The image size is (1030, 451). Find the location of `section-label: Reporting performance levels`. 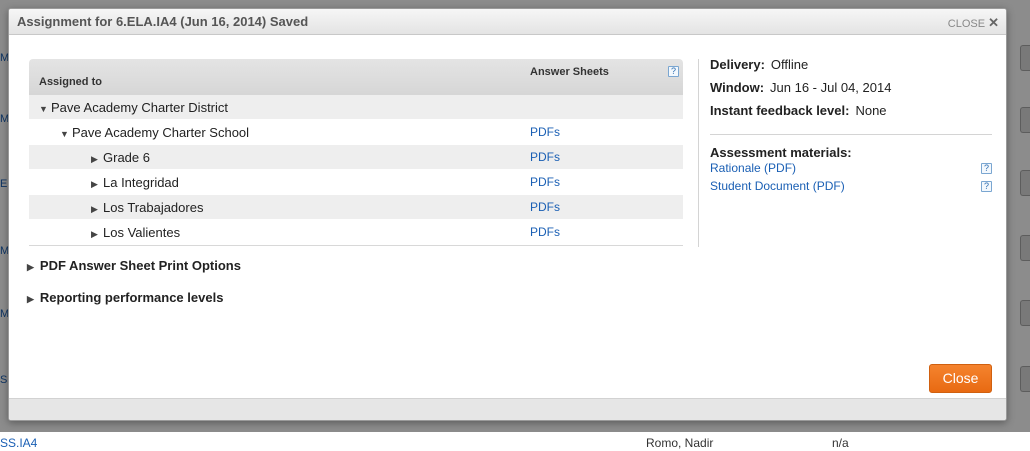

section-label: Reporting performance levels is located at coordinates (131, 297).